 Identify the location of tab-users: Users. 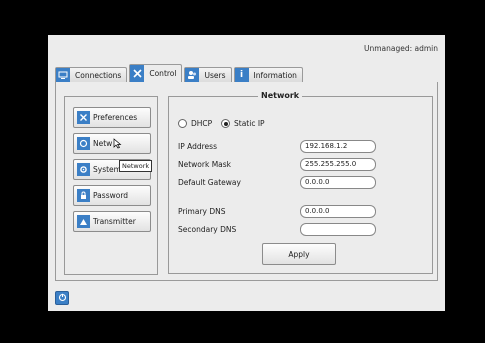
(208, 74).